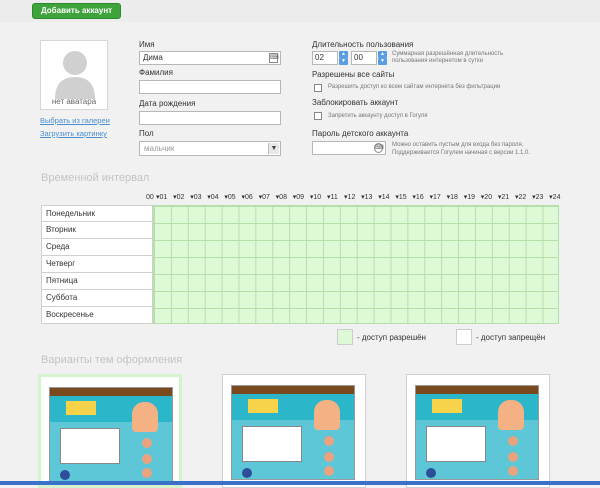 The image size is (600, 488). What do you see at coordinates (301, 197) in the screenshot?
I see `hour-label: ▾09` at bounding box center [301, 197].